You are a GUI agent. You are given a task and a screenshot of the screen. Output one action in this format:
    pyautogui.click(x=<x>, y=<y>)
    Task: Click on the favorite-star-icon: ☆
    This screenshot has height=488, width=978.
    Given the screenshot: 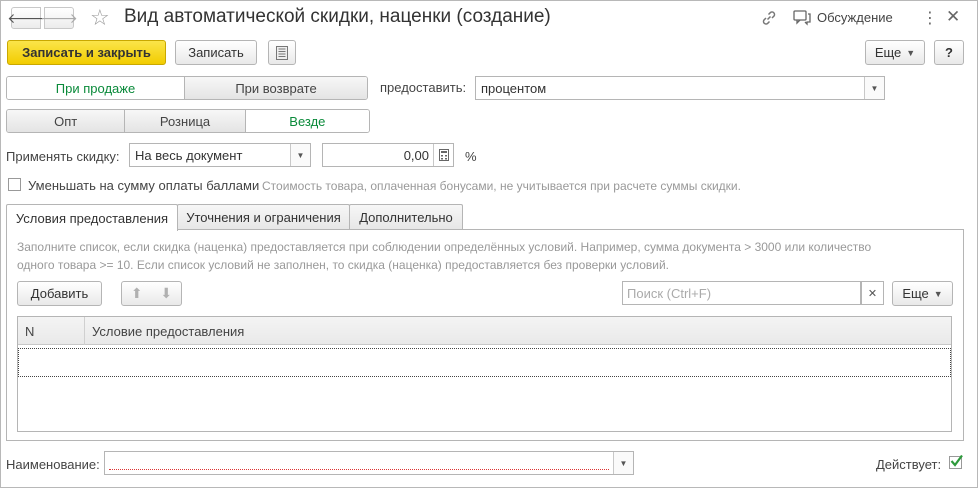 What is the action you would take?
    pyautogui.click(x=100, y=18)
    